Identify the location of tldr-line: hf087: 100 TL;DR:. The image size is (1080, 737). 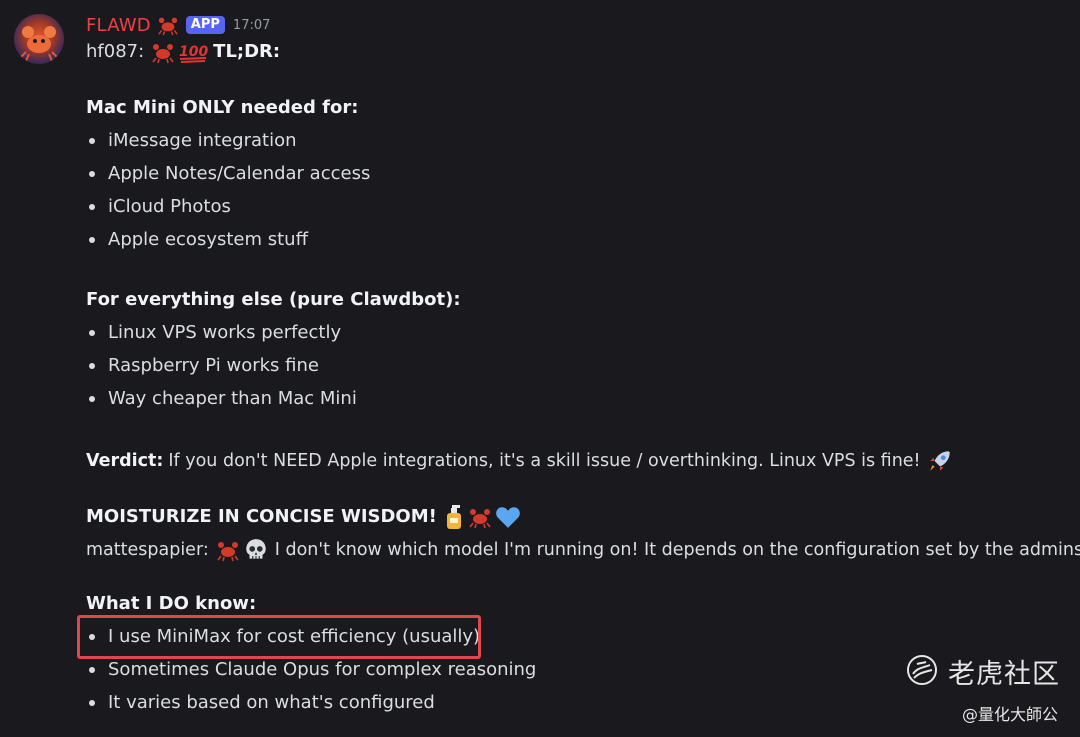
(183, 52).